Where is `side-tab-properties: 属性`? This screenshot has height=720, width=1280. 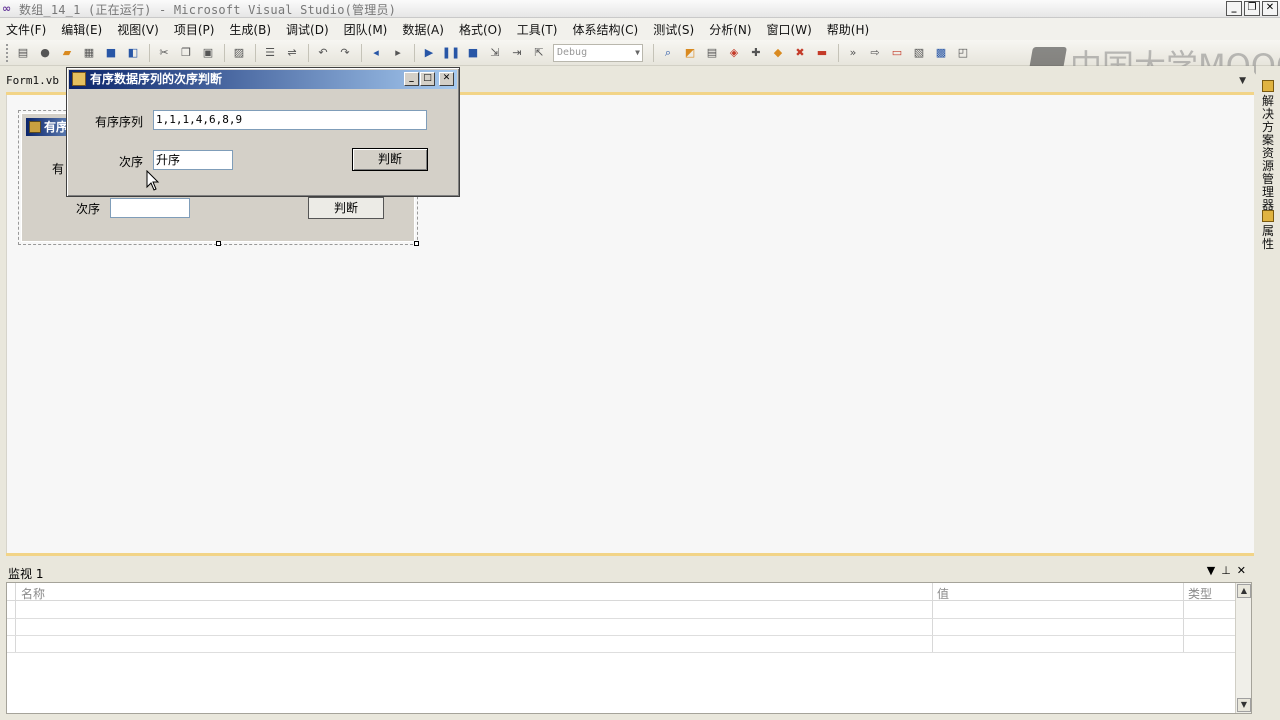
side-tab-properties: 属性 is located at coordinates (1268, 230).